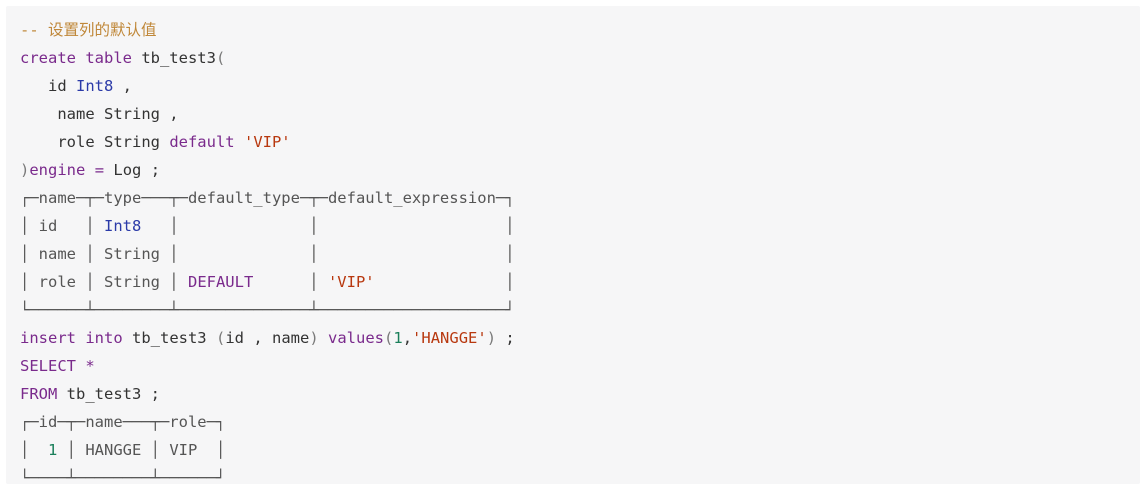  What do you see at coordinates (76, 58) in the screenshot?
I see `code-token-kw: create table` at bounding box center [76, 58].